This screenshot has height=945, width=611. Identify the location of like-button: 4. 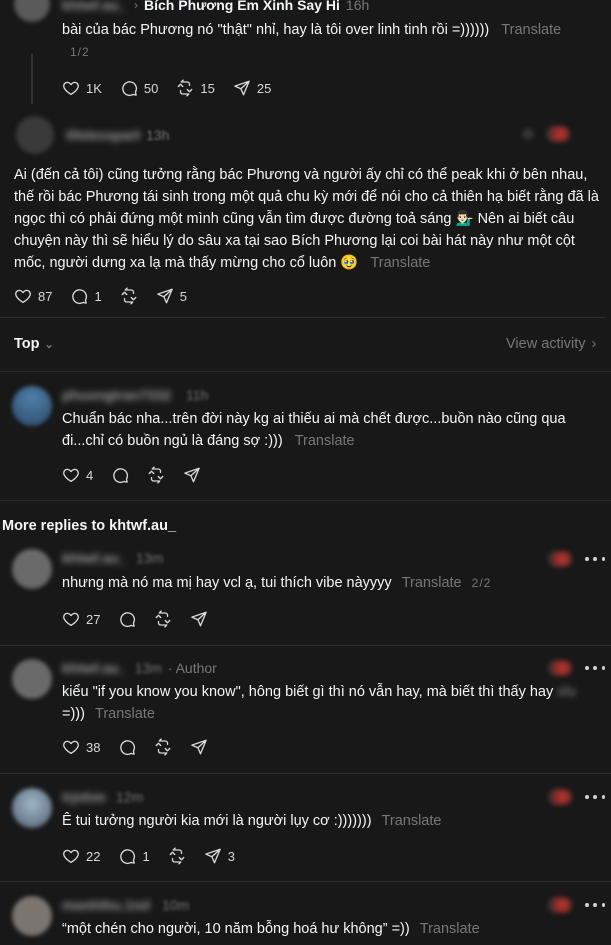
(77, 475).